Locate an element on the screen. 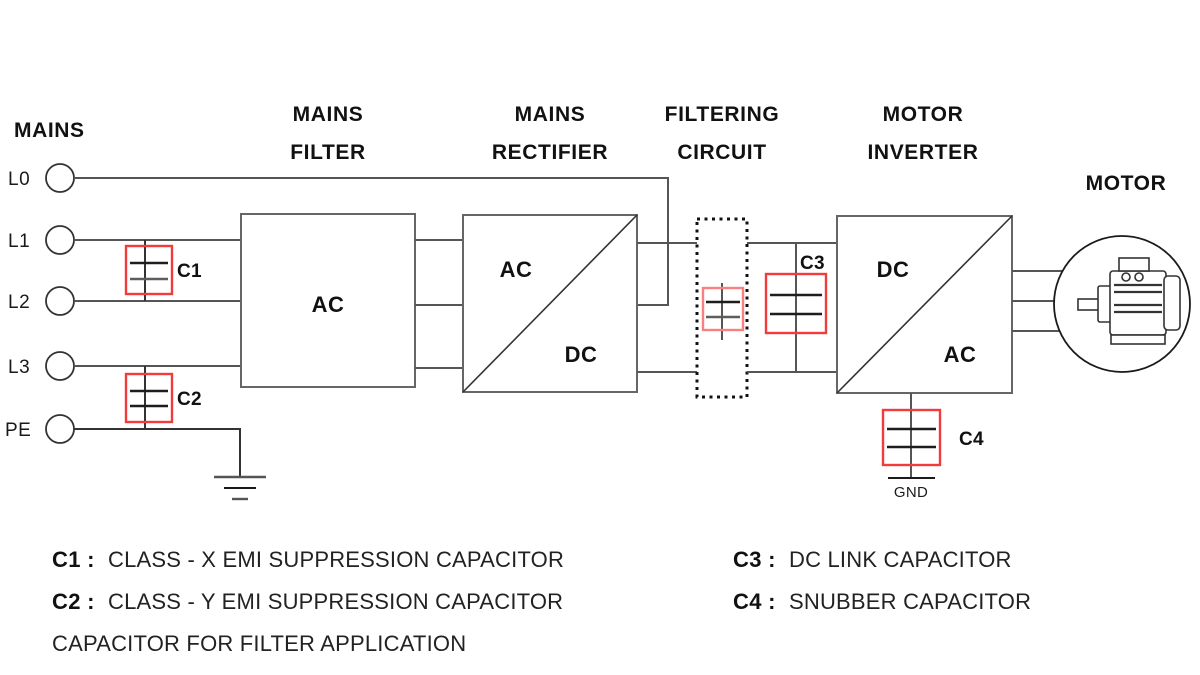 The height and width of the screenshot is (675, 1200). capacitor-c1-outline is located at coordinates (149, 270).